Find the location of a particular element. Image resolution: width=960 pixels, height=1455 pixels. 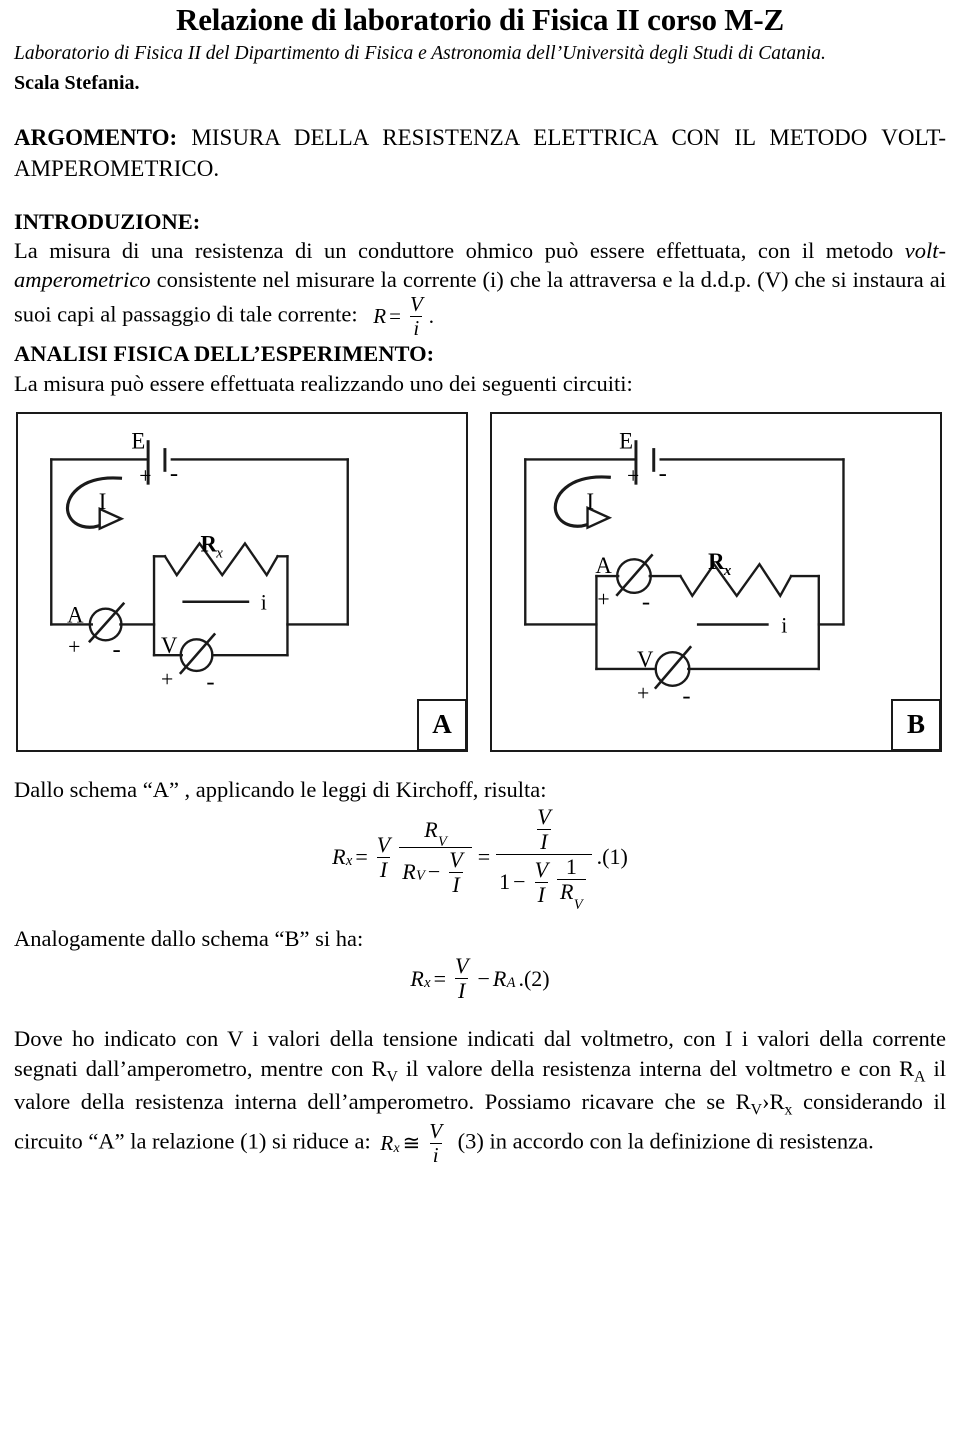

eq1-f2-den-rv: R is located at coordinates (409, 871).